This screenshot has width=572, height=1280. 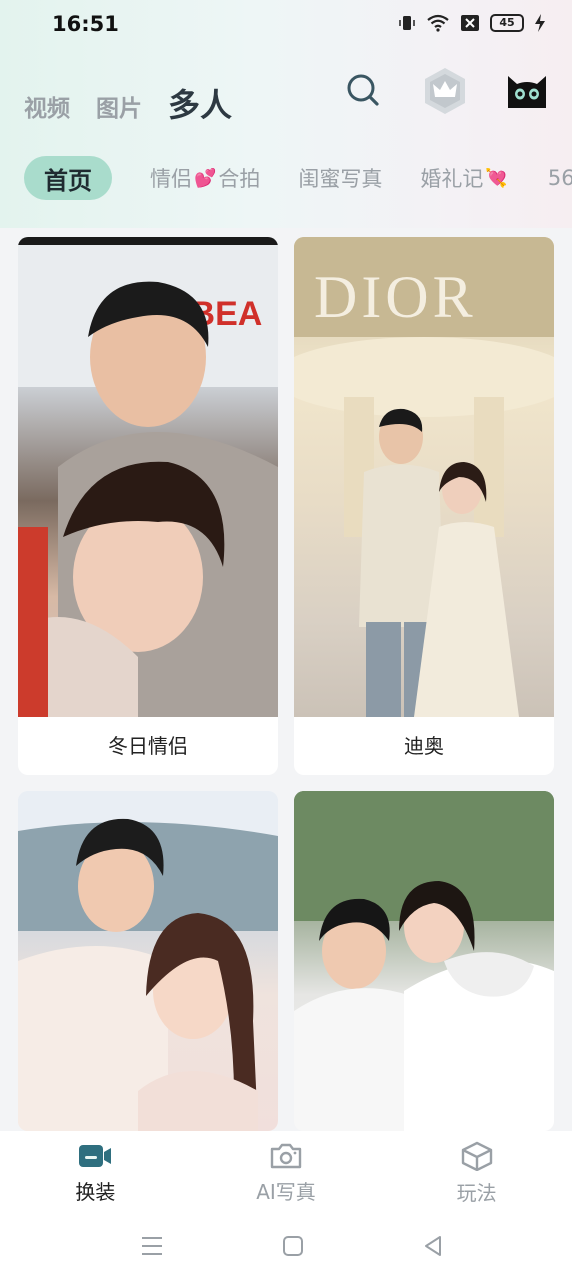 What do you see at coordinates (363, 91) in the screenshot?
I see `search-icon` at bounding box center [363, 91].